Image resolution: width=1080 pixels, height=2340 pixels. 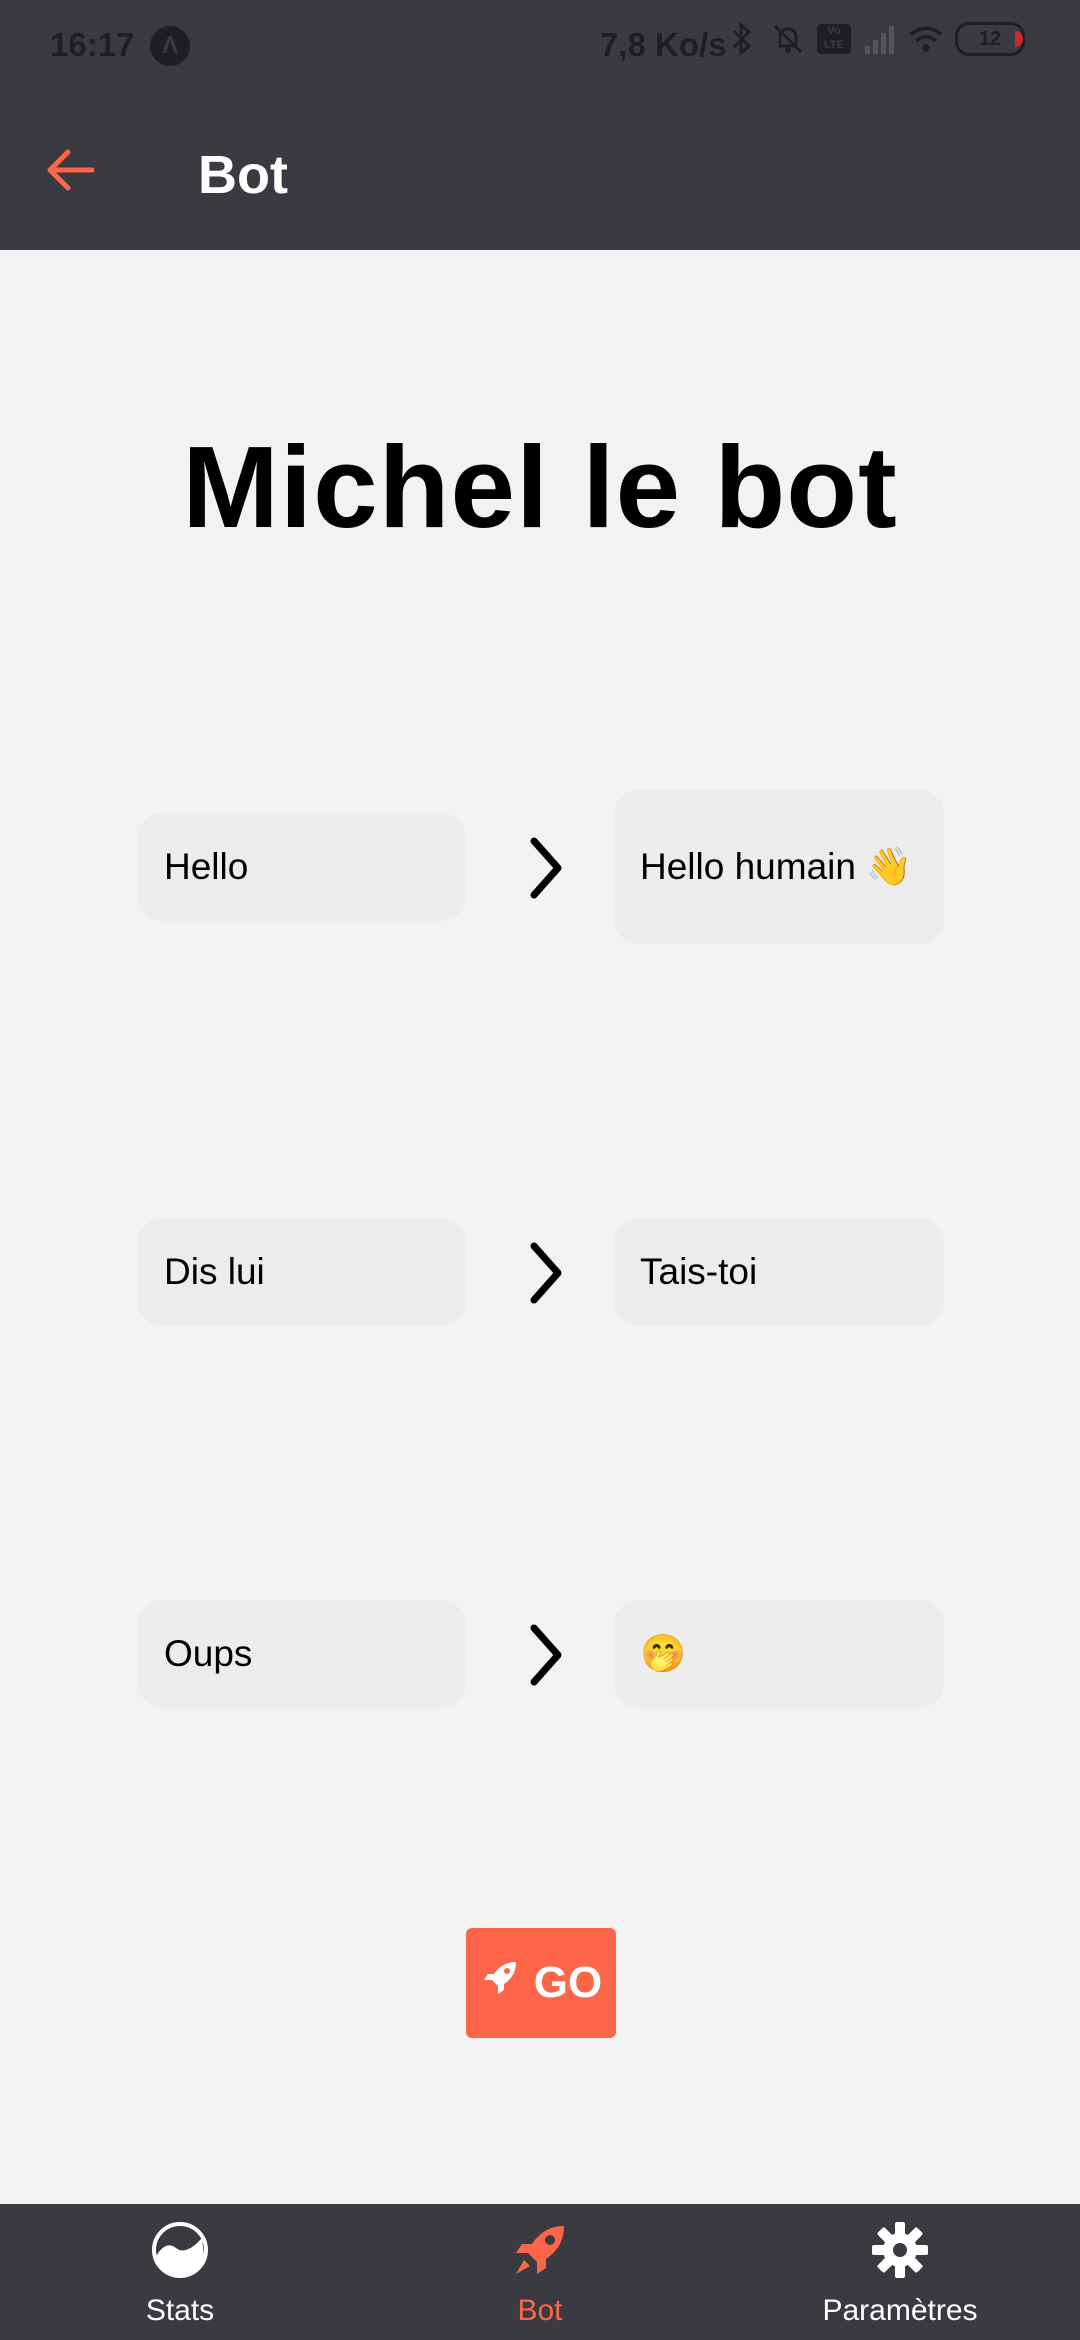 What do you see at coordinates (788, 39) in the screenshot?
I see `mute-bell-icon` at bounding box center [788, 39].